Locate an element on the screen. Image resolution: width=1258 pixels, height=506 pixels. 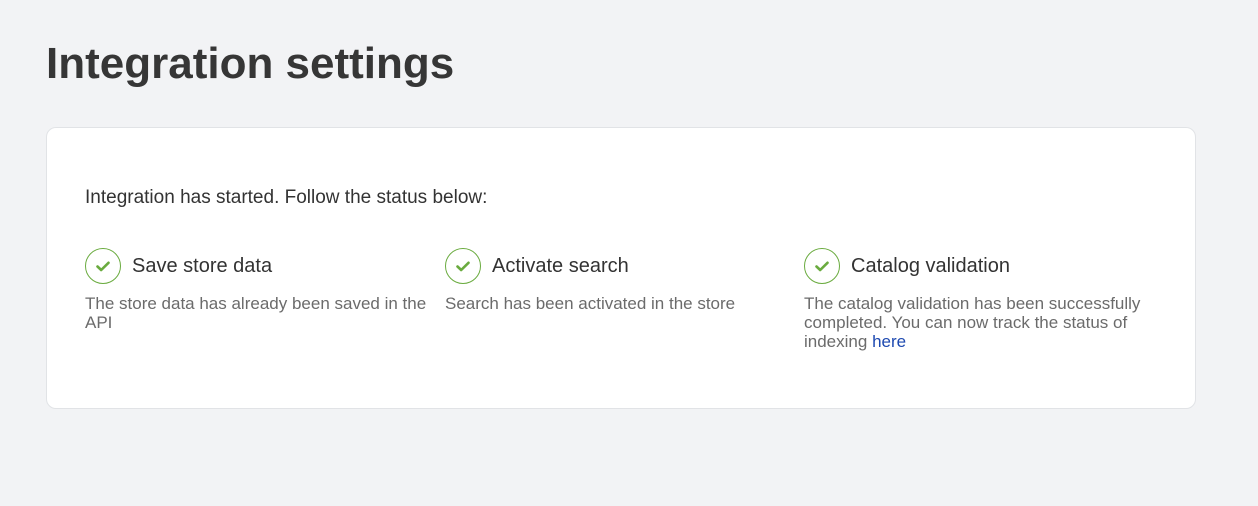
indexing-status-link: here is located at coordinates (889, 341).